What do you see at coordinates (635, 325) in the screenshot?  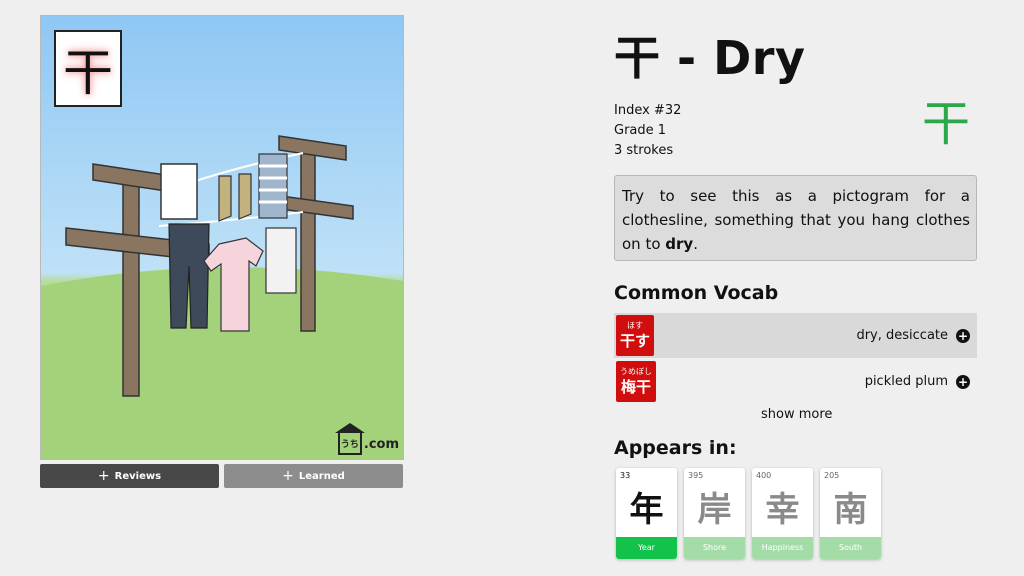 I see `vocab-furigana: ほす` at bounding box center [635, 325].